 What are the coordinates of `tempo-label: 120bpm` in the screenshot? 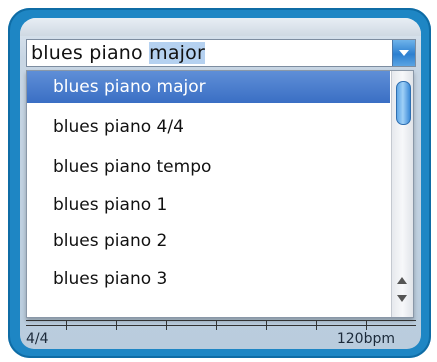 It's located at (365, 339).